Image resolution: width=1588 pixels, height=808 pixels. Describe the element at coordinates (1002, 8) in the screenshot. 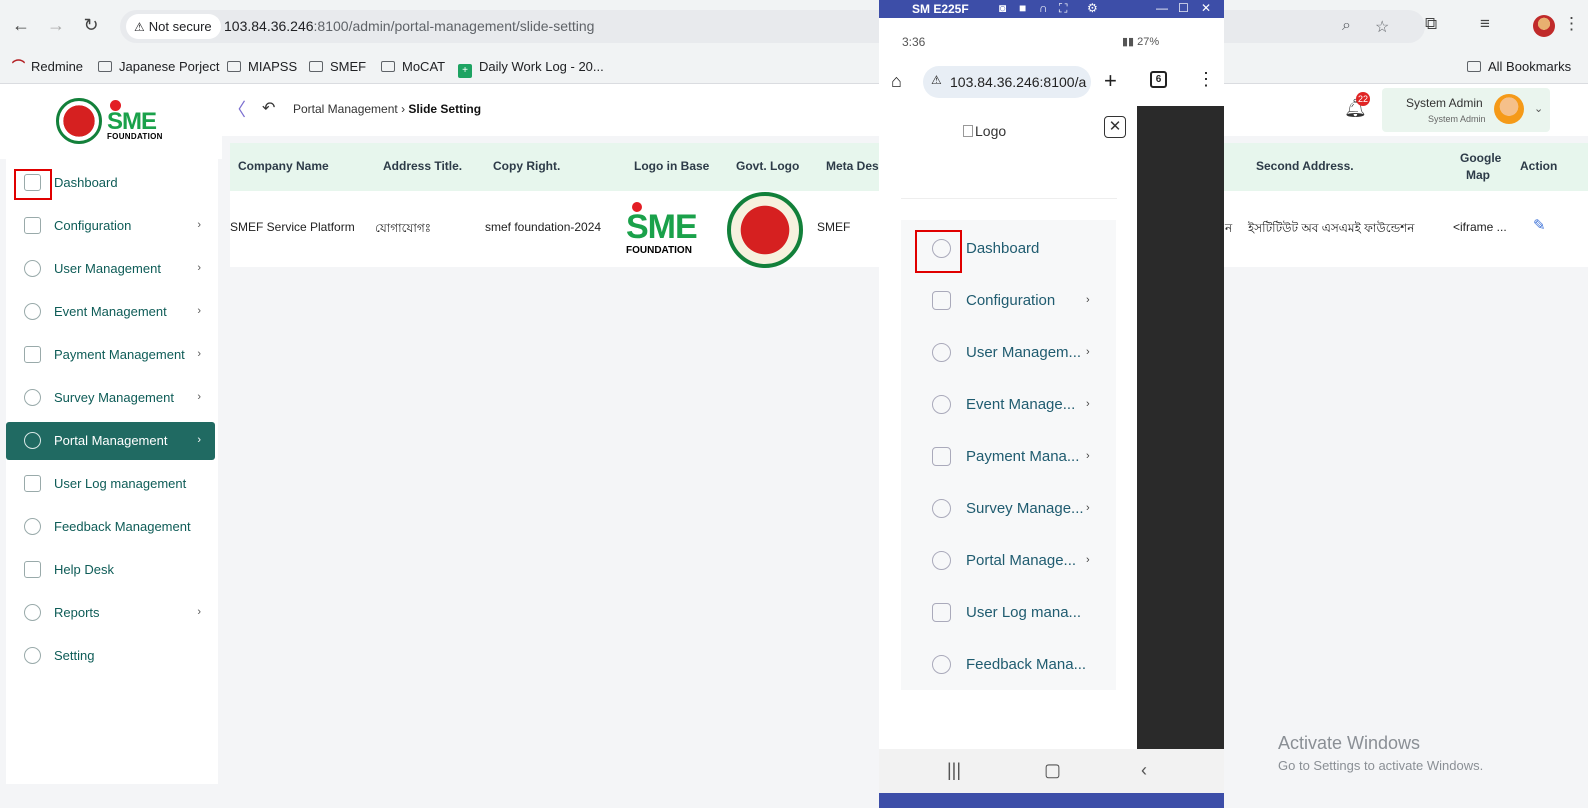

I see `camera-icon: ◙` at that location.